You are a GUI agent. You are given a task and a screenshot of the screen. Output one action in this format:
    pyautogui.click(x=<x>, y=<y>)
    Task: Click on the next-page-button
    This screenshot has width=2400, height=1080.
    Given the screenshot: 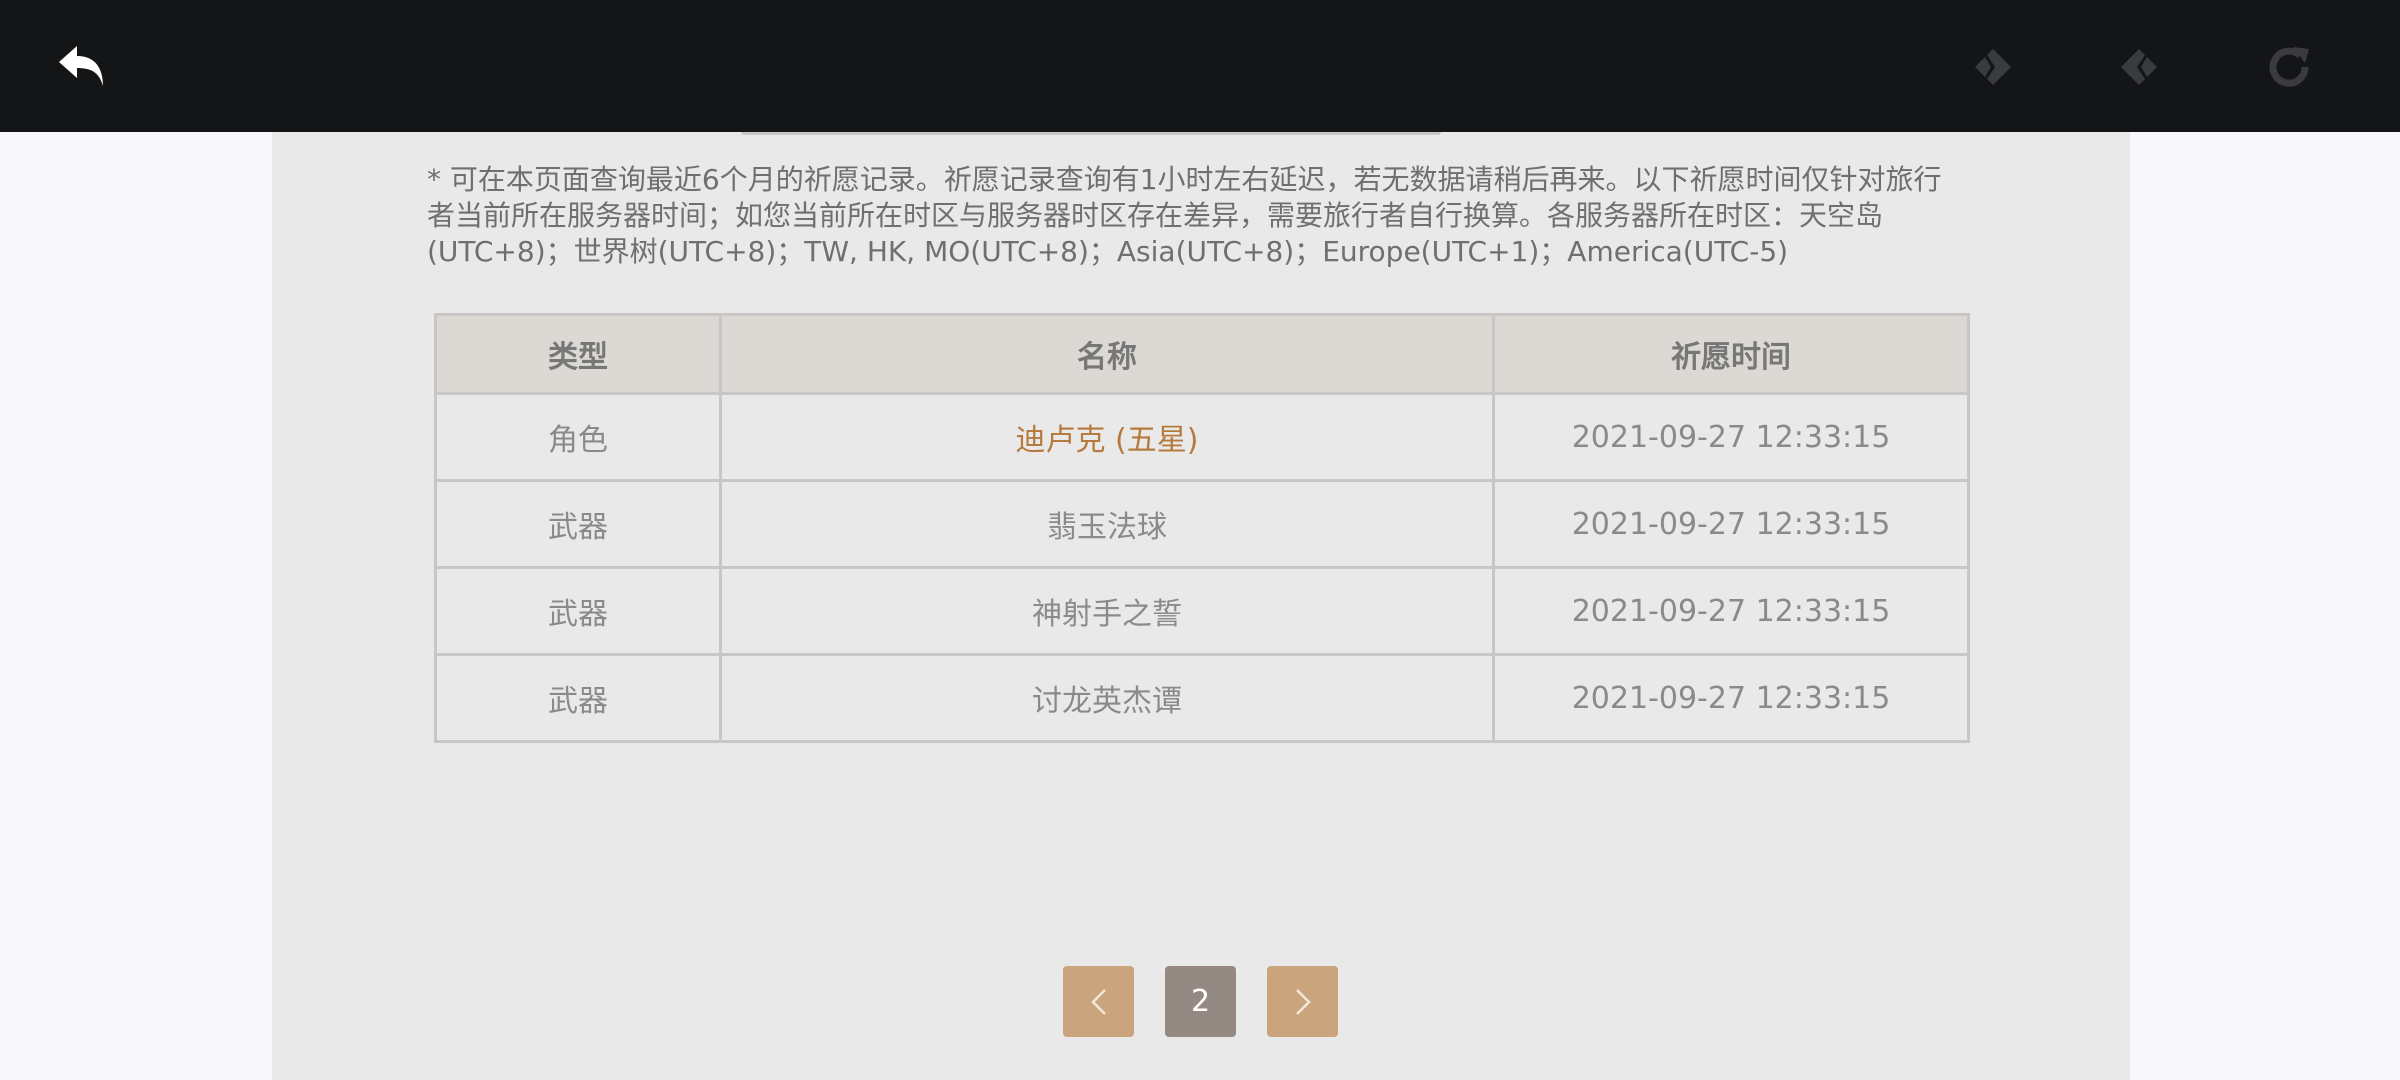 What is the action you would take?
    pyautogui.click(x=1302, y=1001)
    